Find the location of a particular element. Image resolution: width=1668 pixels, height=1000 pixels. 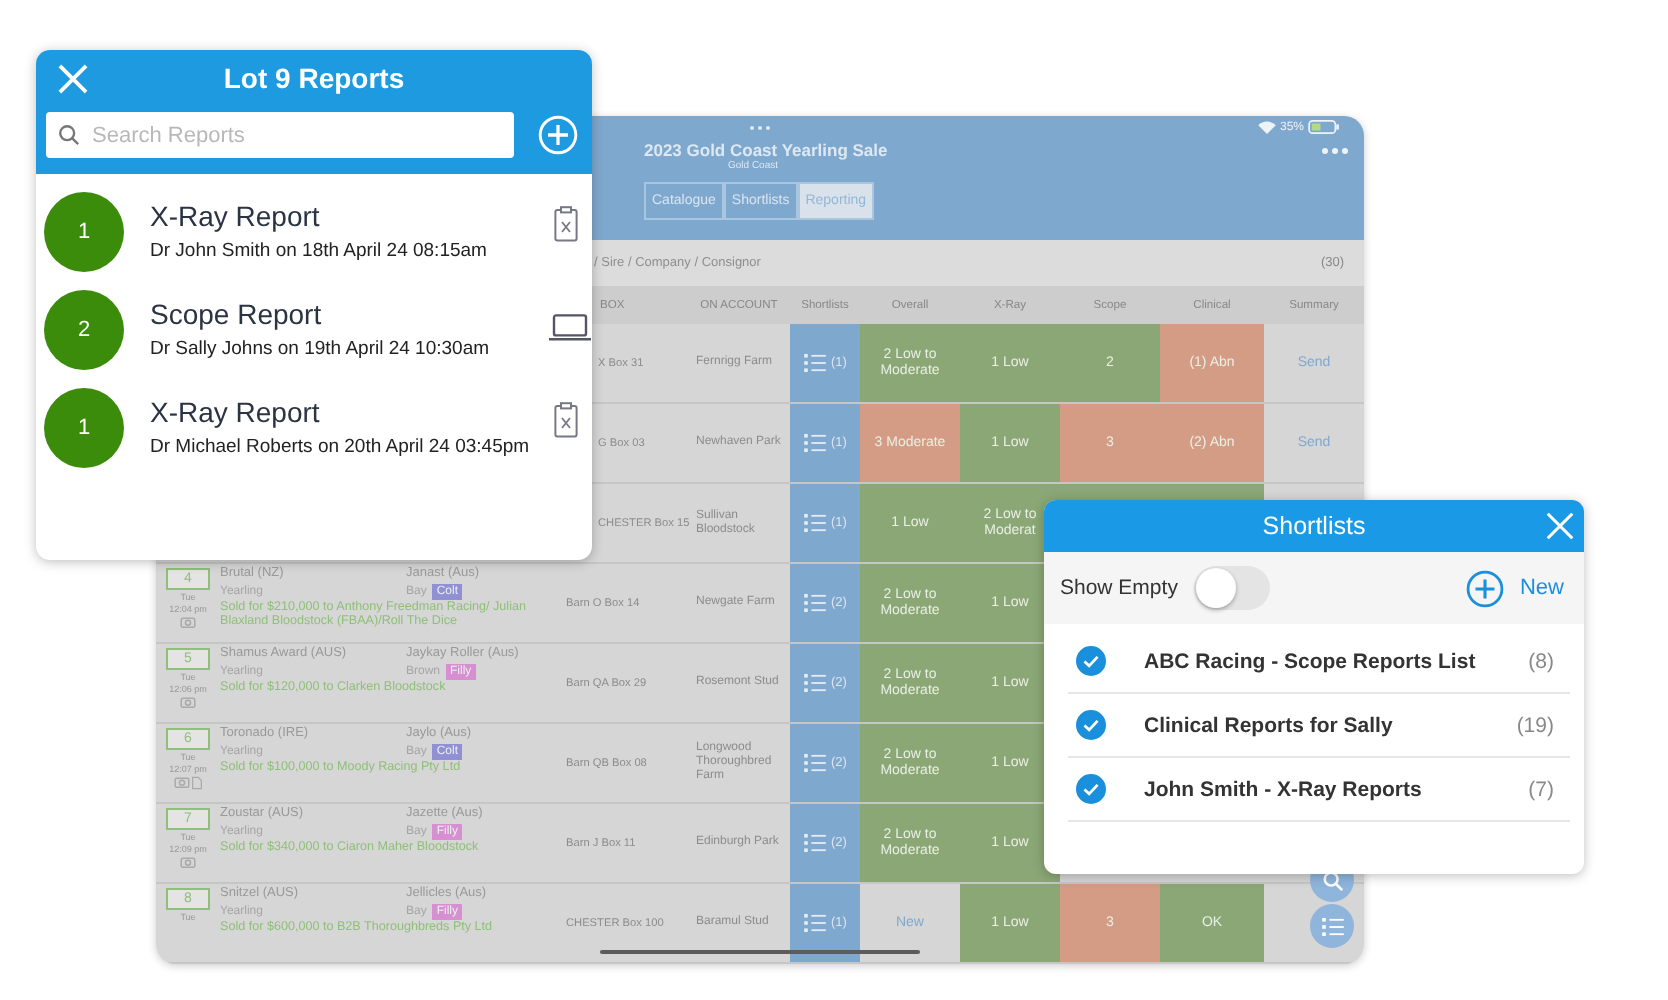

sale-title: 2023 Gold Coast Yearling Sale is located at coordinates (766, 150).